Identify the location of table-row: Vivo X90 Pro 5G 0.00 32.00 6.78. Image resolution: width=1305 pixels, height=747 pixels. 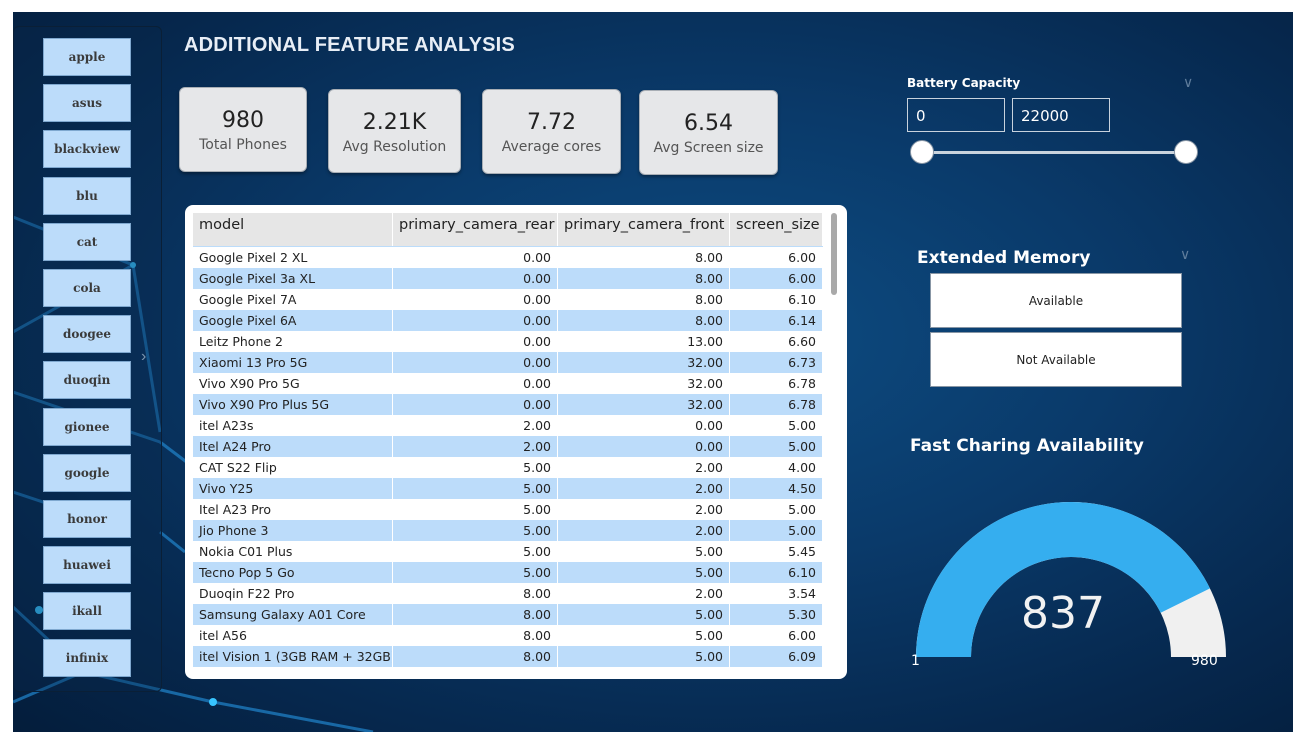
(508, 383).